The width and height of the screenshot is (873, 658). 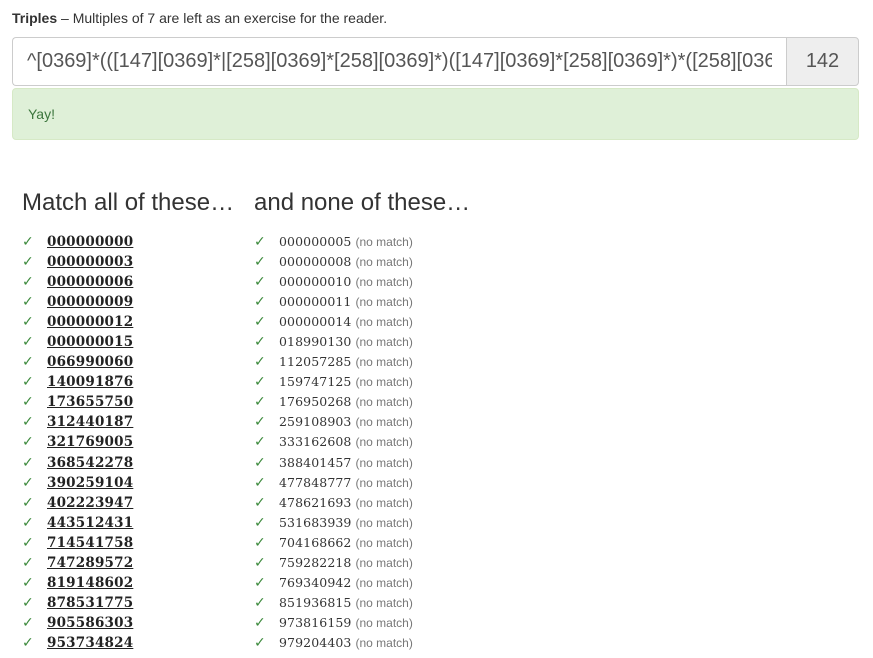 I want to click on none-word: 477848777, so click(x=315, y=482).